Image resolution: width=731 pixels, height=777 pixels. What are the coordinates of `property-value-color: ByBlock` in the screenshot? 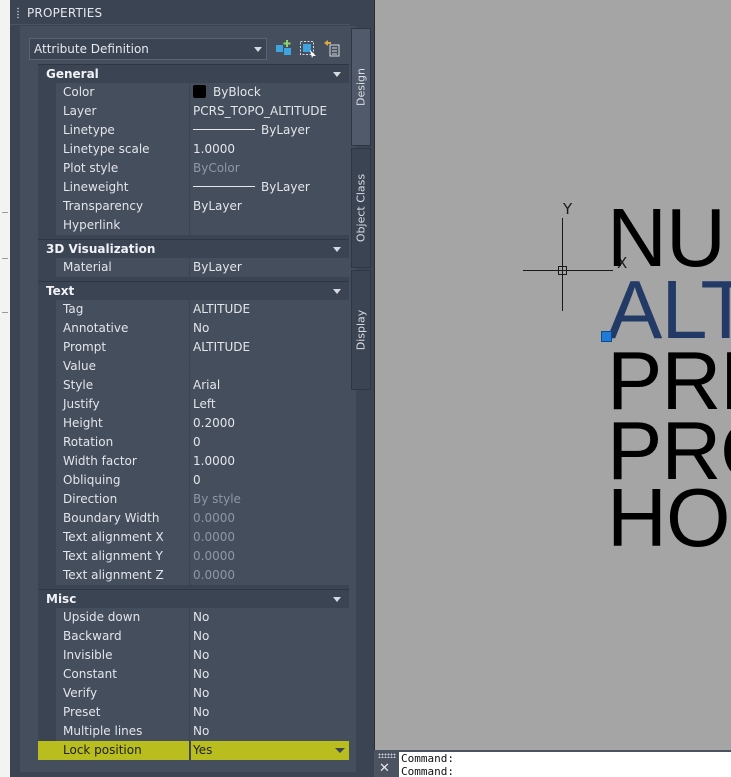 It's located at (270, 92).